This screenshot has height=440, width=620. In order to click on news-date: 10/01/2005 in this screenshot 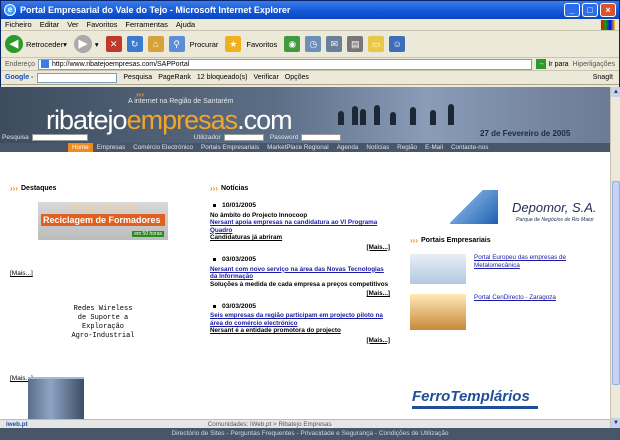, I will do `click(300, 206)`.